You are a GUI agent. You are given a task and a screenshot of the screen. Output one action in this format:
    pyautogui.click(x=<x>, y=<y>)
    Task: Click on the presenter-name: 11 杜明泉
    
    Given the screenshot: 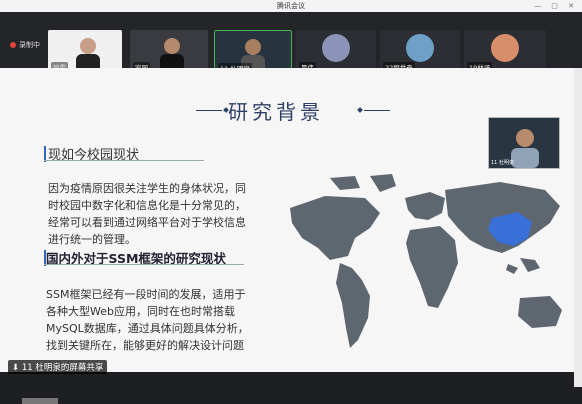 What is the action you would take?
    pyautogui.click(x=502, y=163)
    